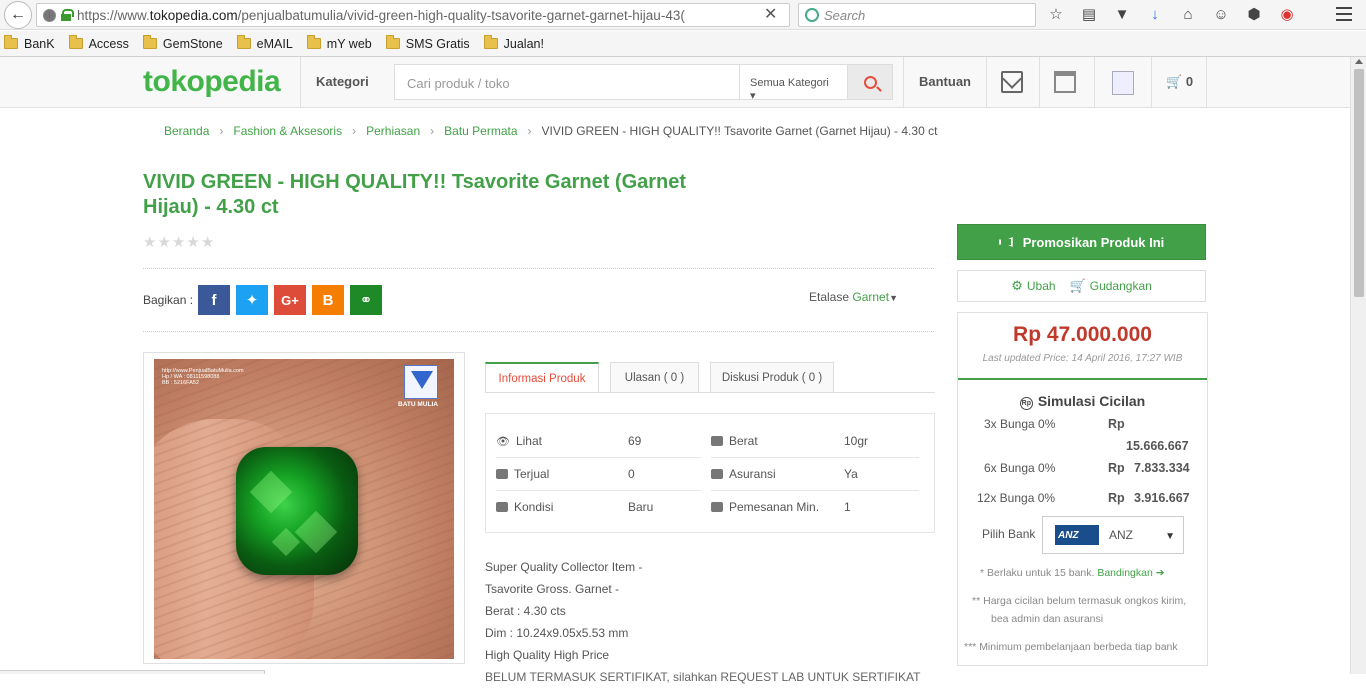 The width and height of the screenshot is (1366, 688). Describe the element at coordinates (1123, 83) in the screenshot. I see `user-avatar` at that location.